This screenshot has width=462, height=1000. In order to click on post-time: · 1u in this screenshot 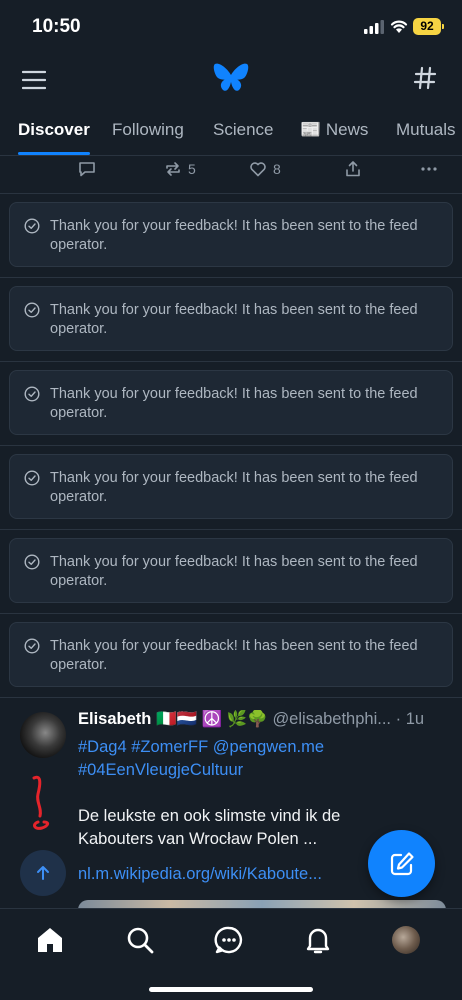, I will do `click(410, 719)`.